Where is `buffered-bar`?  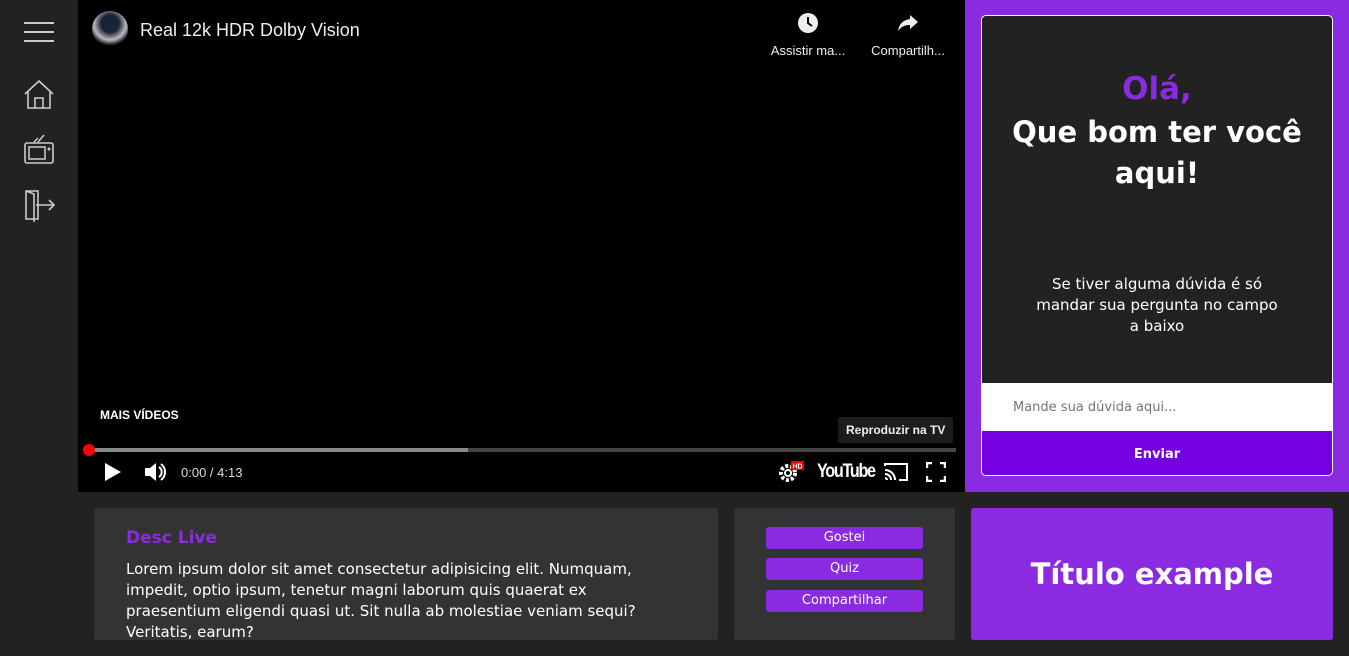
buffered-bar is located at coordinates (277, 450).